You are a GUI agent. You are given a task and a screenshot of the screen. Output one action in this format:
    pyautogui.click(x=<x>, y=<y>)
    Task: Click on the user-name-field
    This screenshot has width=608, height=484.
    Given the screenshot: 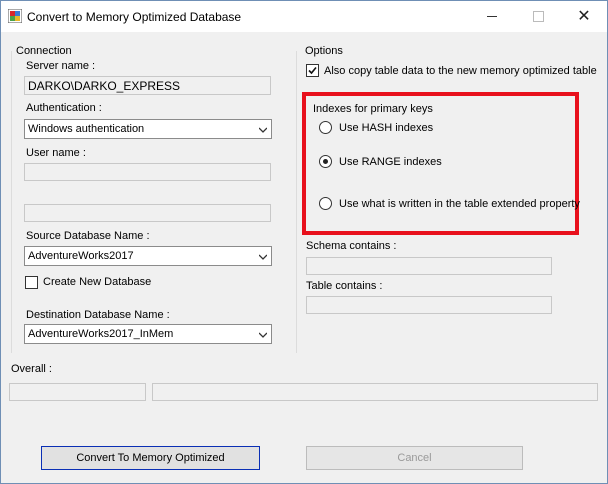 What is the action you would take?
    pyautogui.click(x=147, y=172)
    